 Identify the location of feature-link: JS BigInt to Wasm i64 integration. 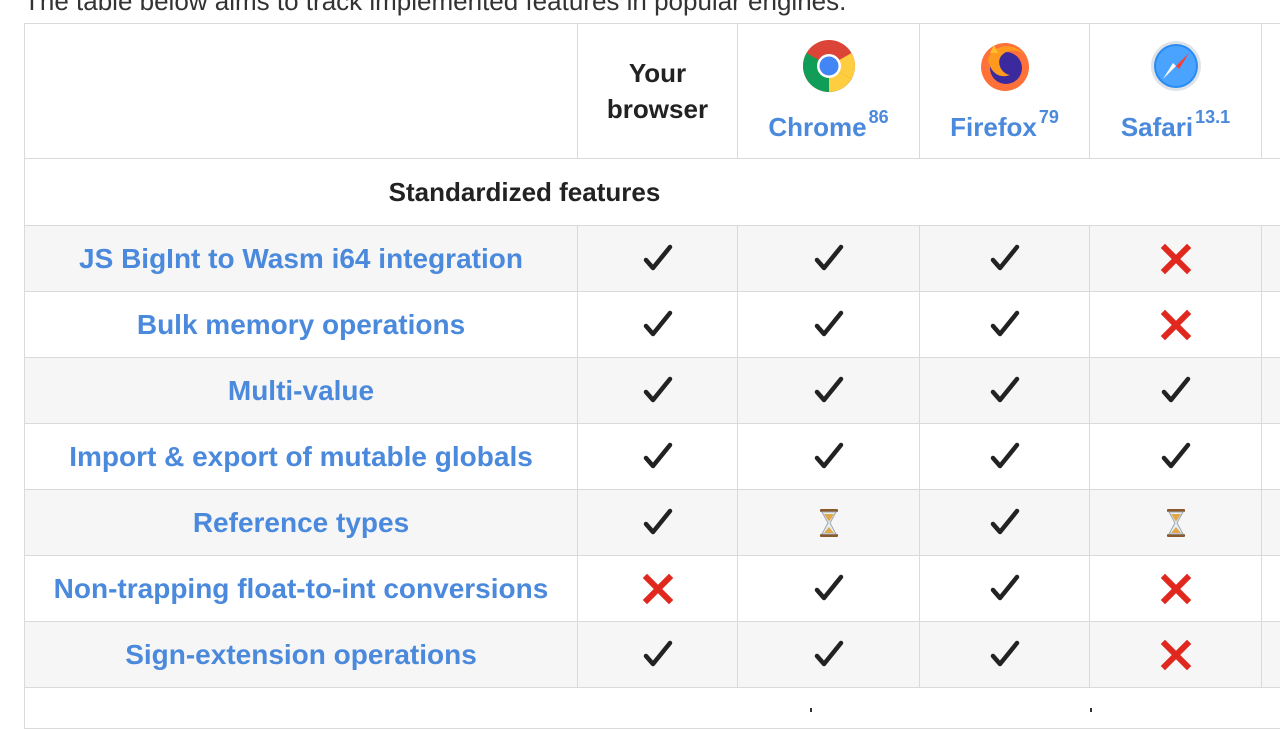
(301, 258).